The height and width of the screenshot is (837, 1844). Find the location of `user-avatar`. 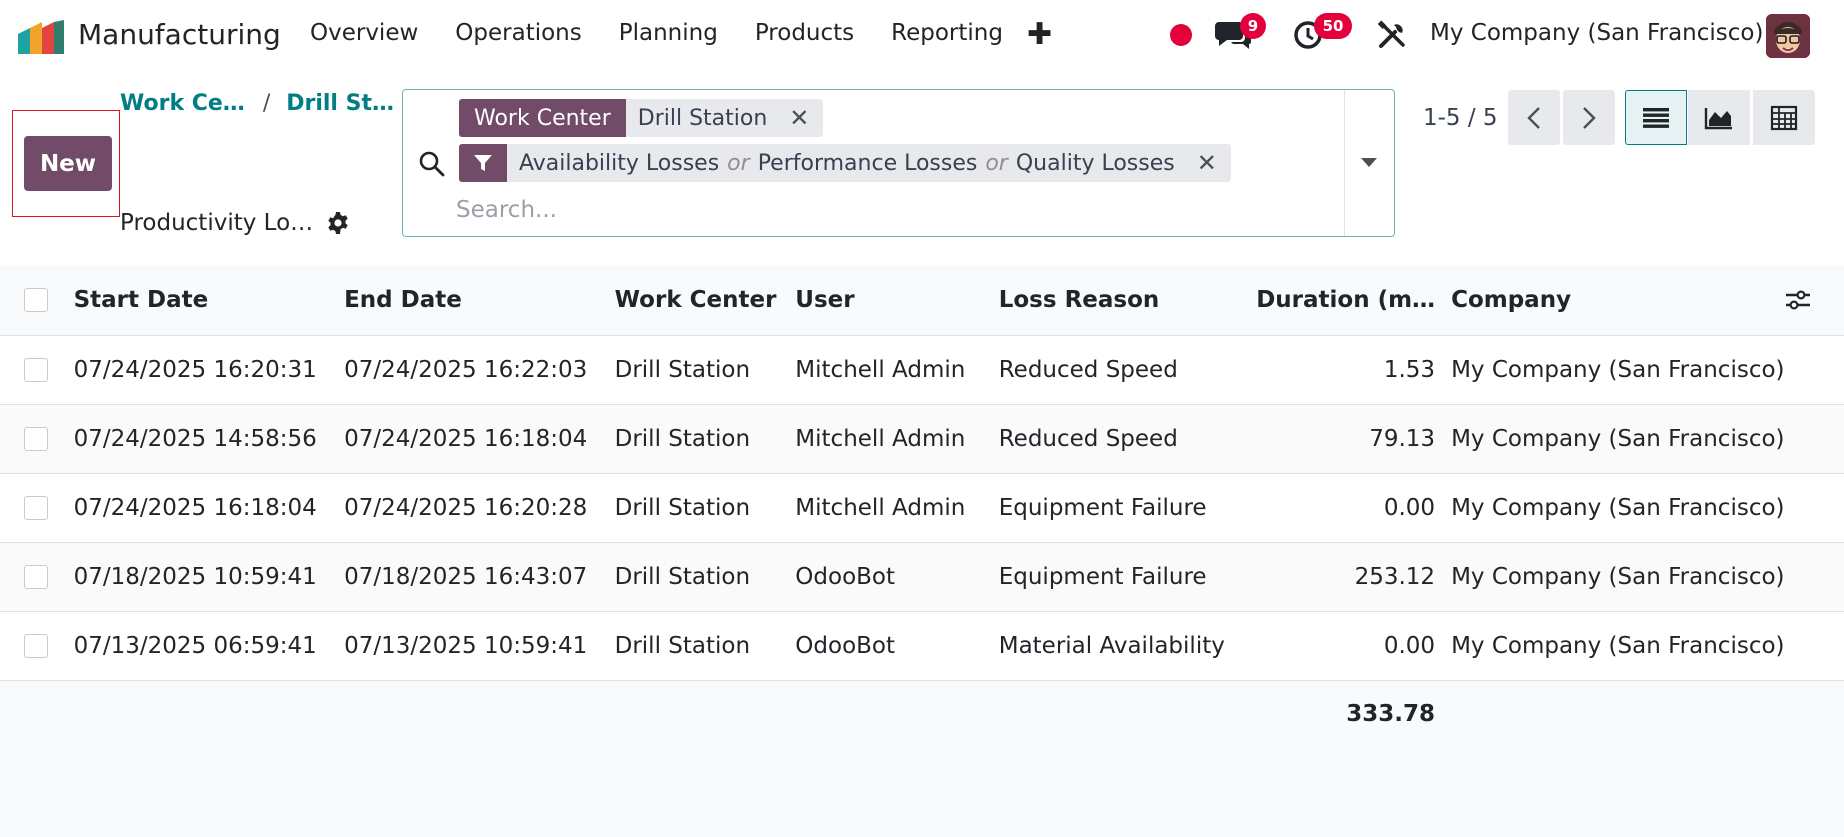

user-avatar is located at coordinates (1788, 36).